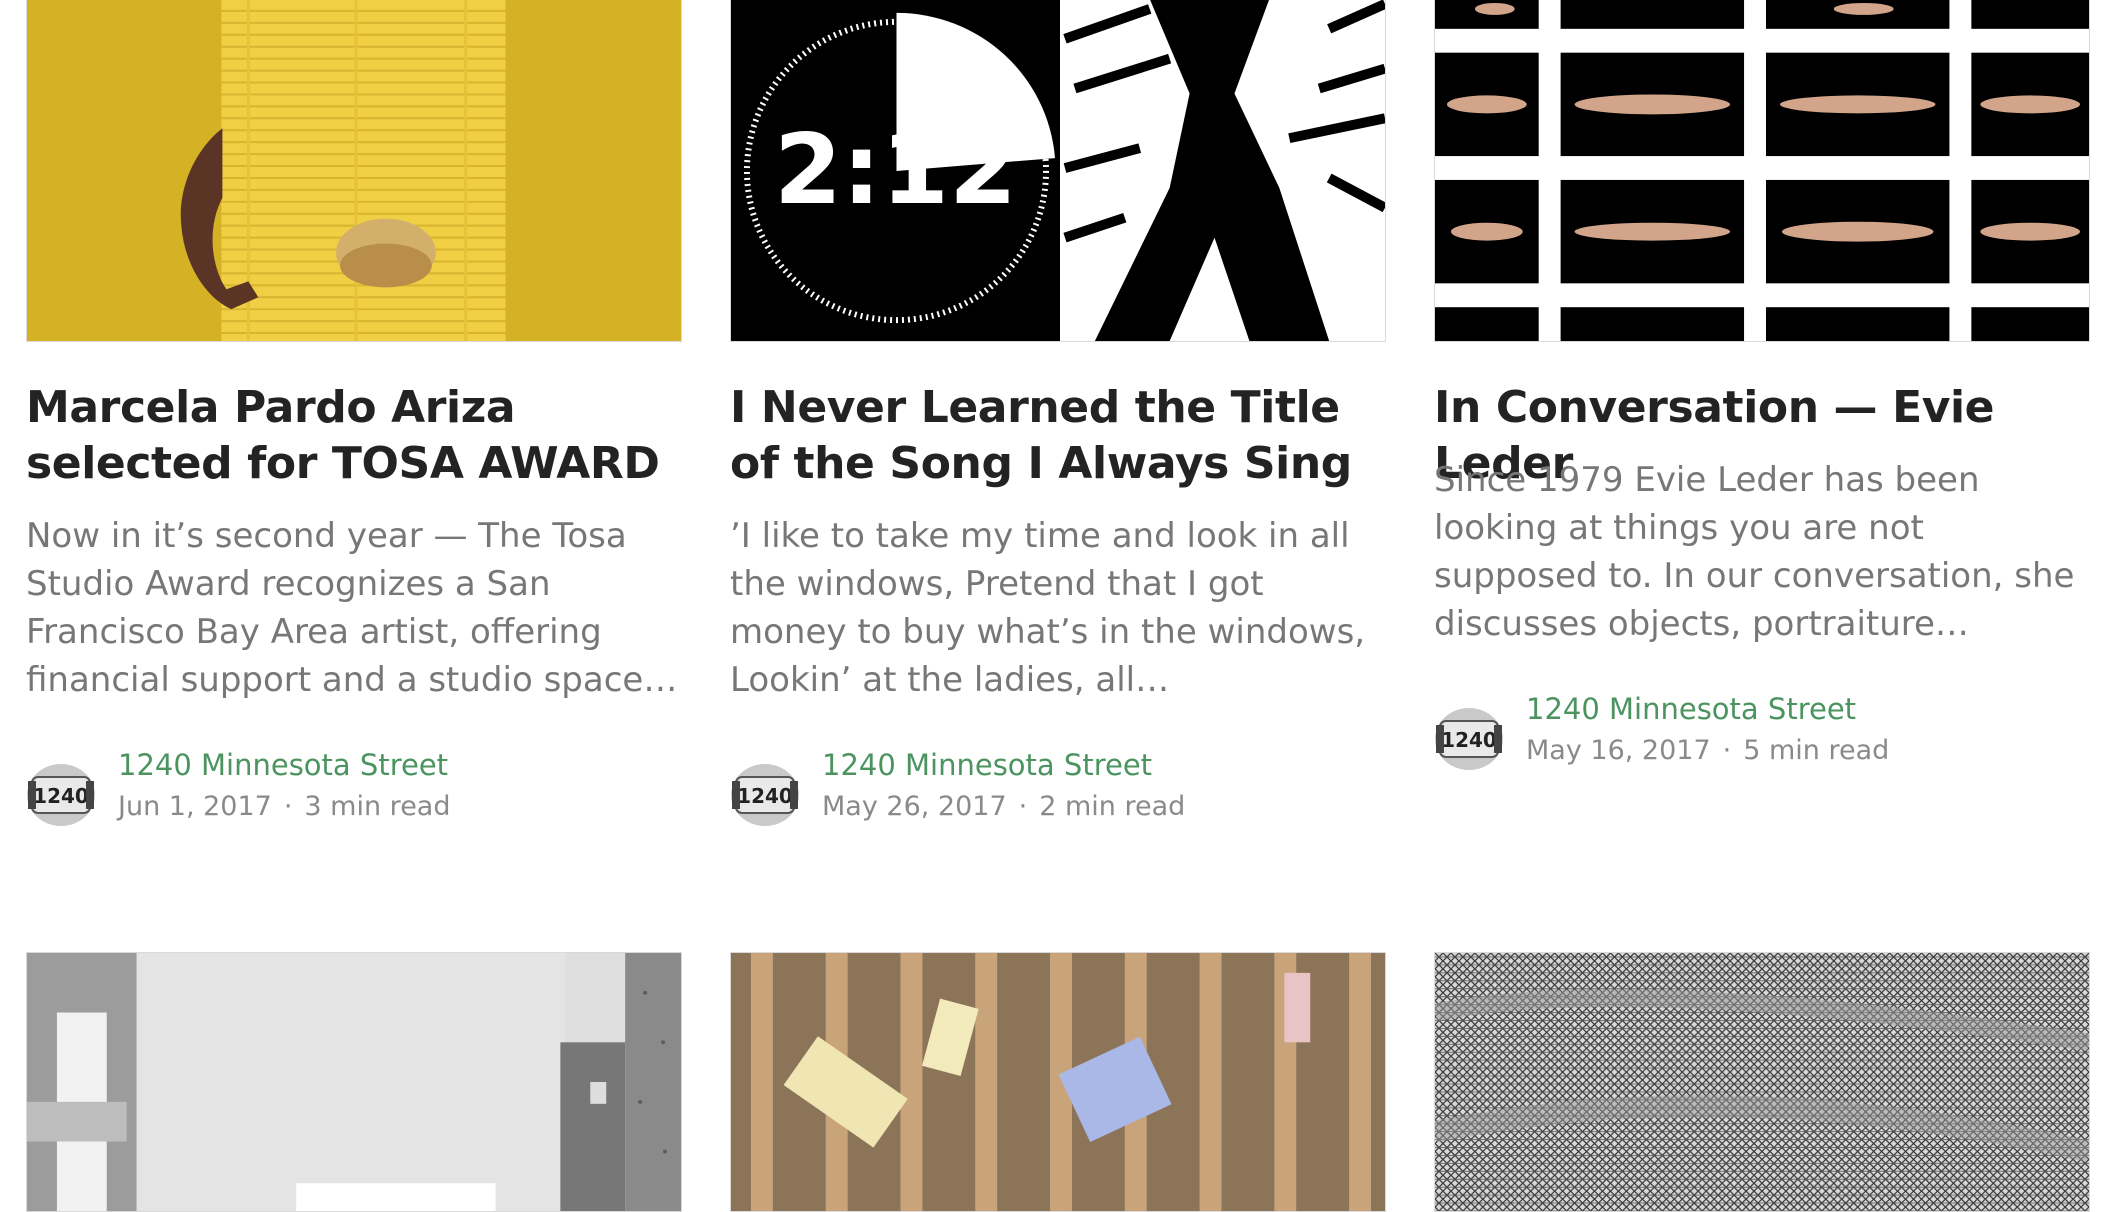 The width and height of the screenshot is (2120, 1212). I want to click on post-meta: May 26, 2017 · 2 min read, so click(1003, 807).